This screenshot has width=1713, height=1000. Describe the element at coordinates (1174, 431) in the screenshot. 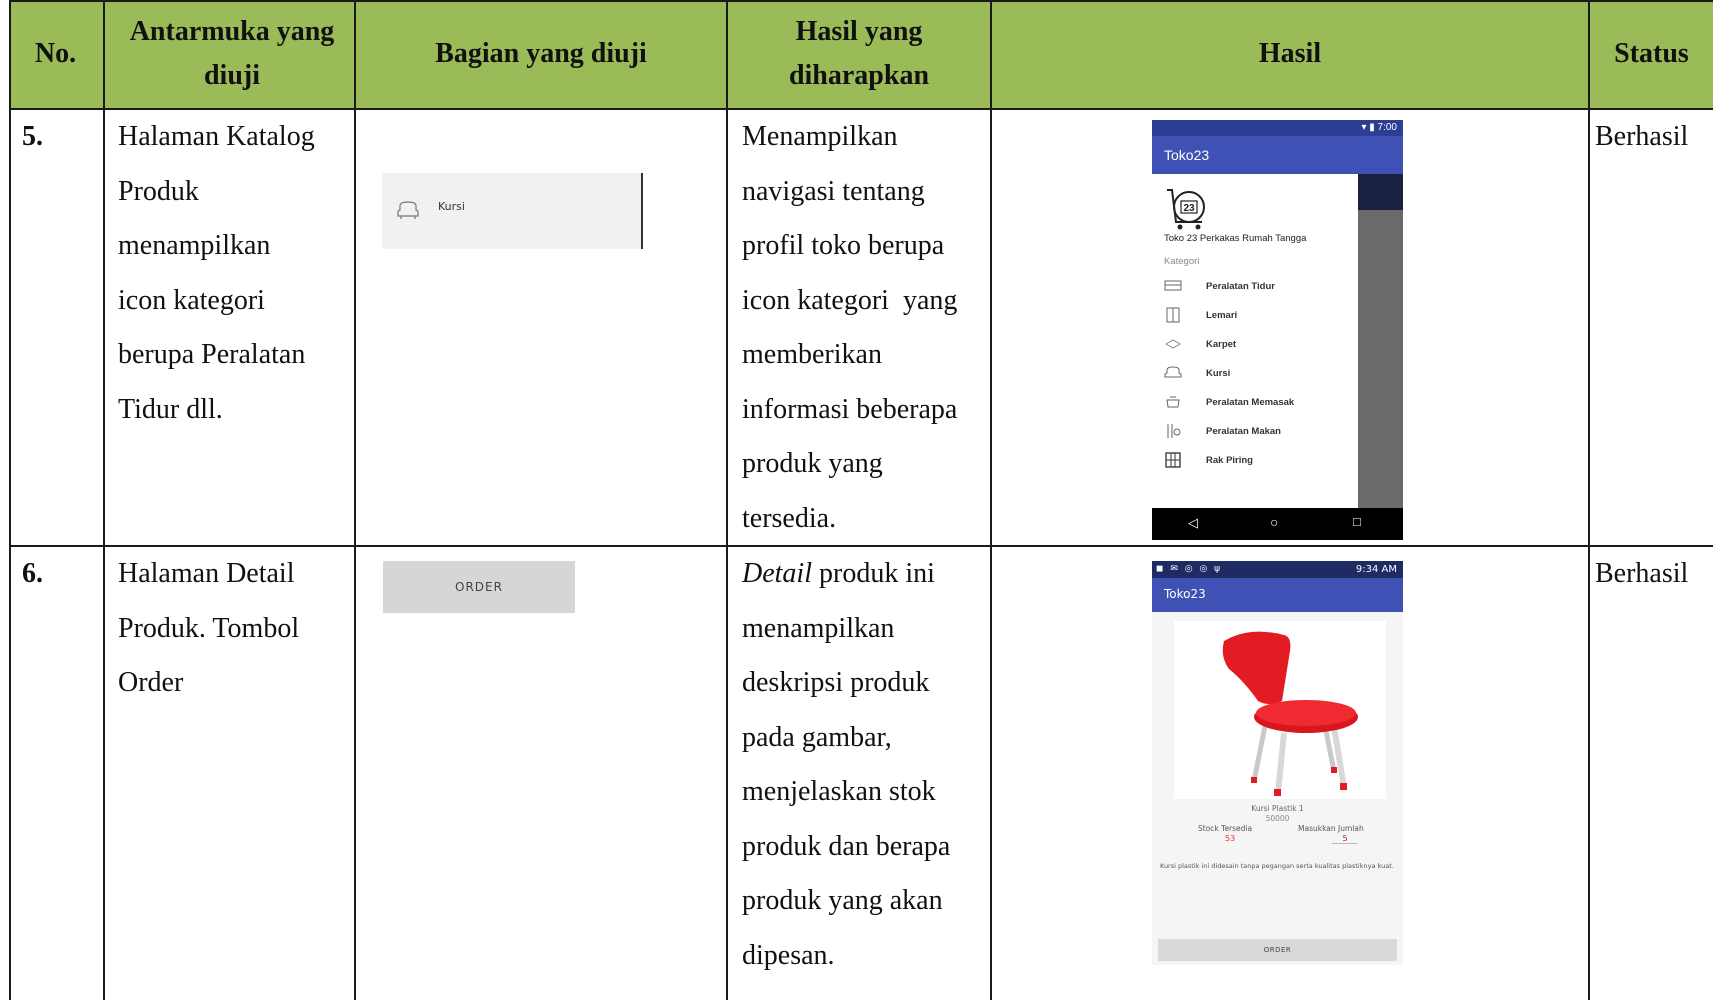

I see `cutlery-icon` at that location.